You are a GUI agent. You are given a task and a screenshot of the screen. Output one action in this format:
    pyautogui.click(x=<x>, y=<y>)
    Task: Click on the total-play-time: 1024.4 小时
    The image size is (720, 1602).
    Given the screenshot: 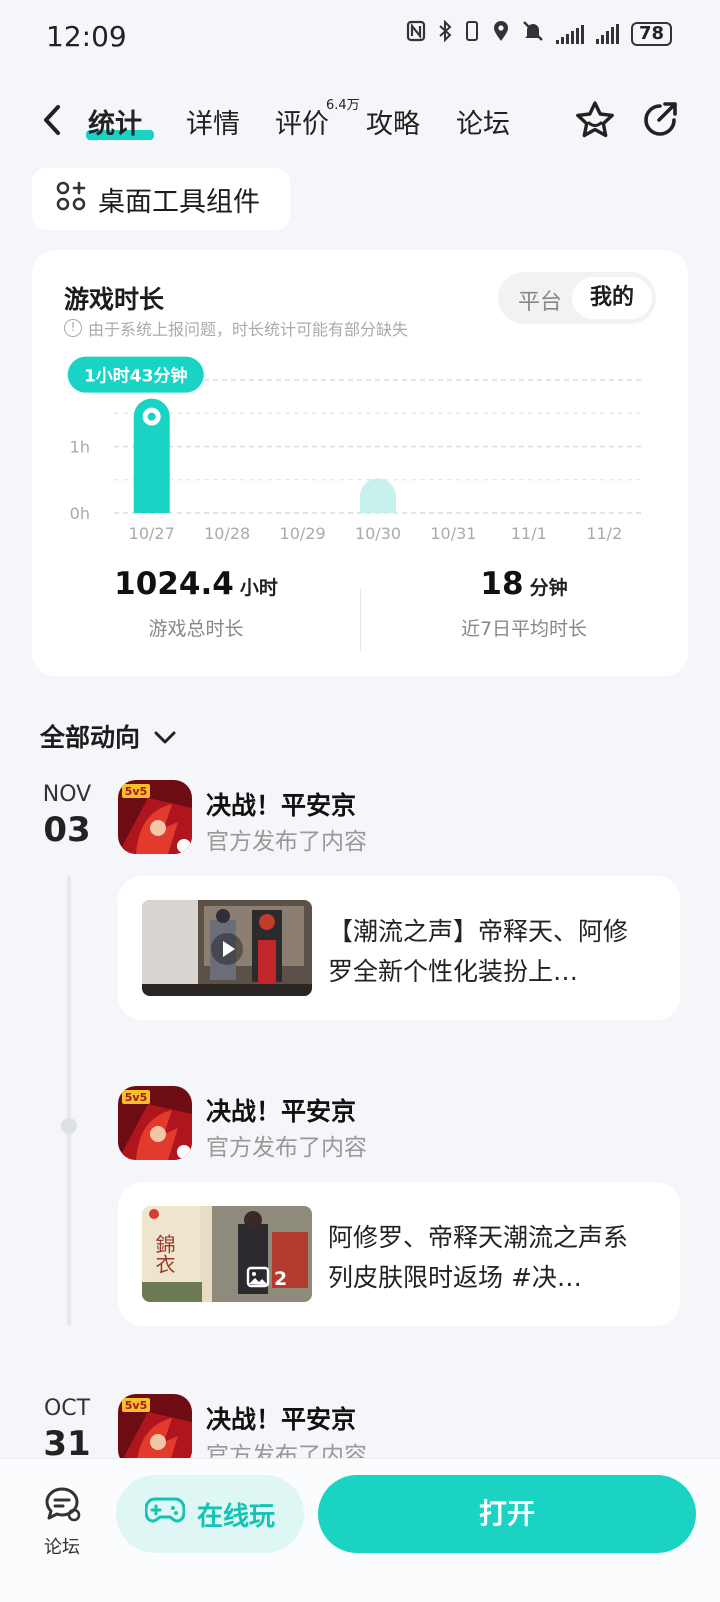 What is the action you would take?
    pyautogui.click(x=196, y=584)
    